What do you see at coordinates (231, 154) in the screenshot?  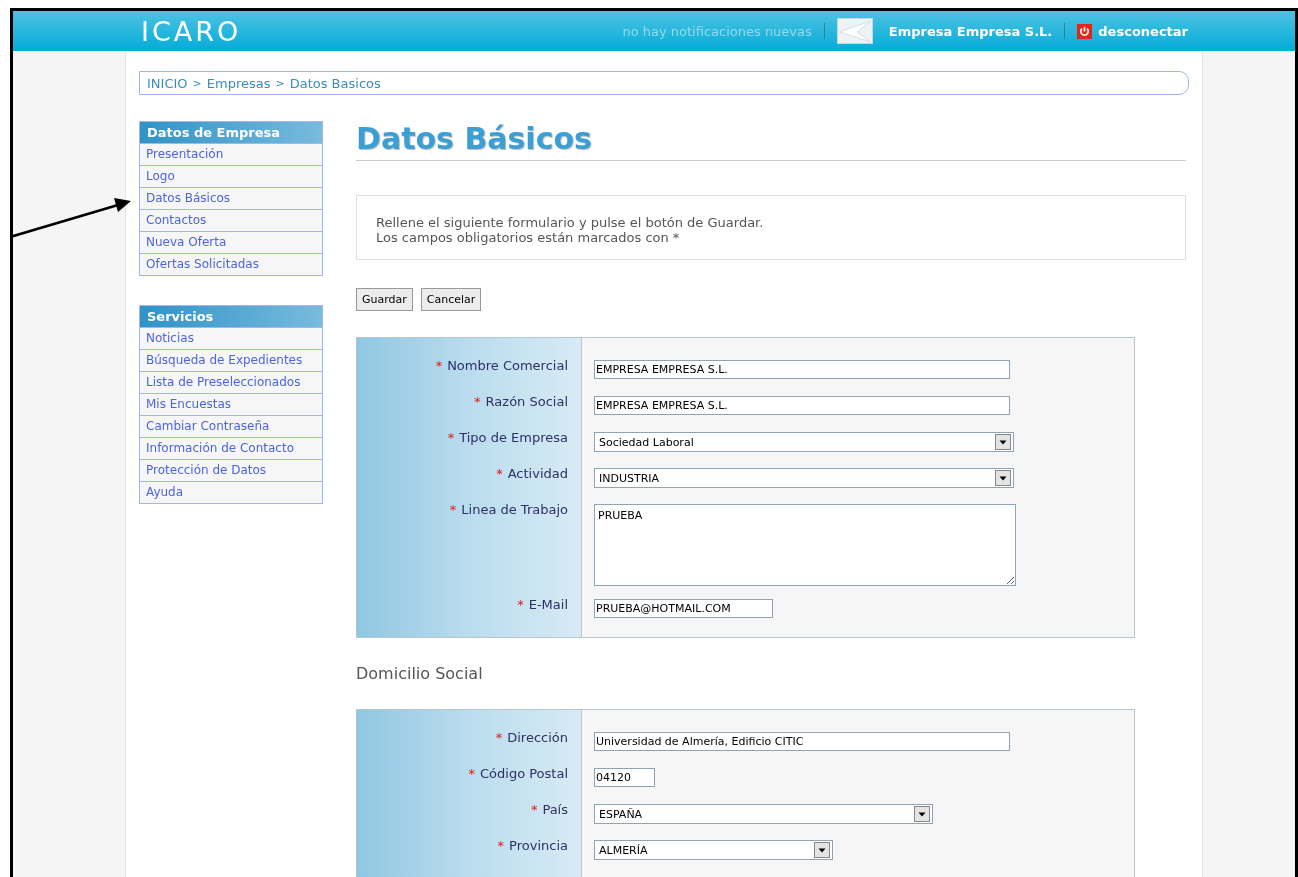 I see `sidebar-item: Presentación` at bounding box center [231, 154].